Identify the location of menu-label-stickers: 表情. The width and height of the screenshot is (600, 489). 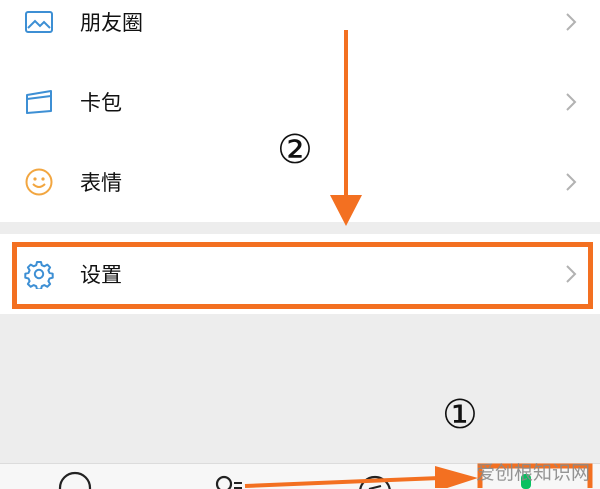
(101, 183).